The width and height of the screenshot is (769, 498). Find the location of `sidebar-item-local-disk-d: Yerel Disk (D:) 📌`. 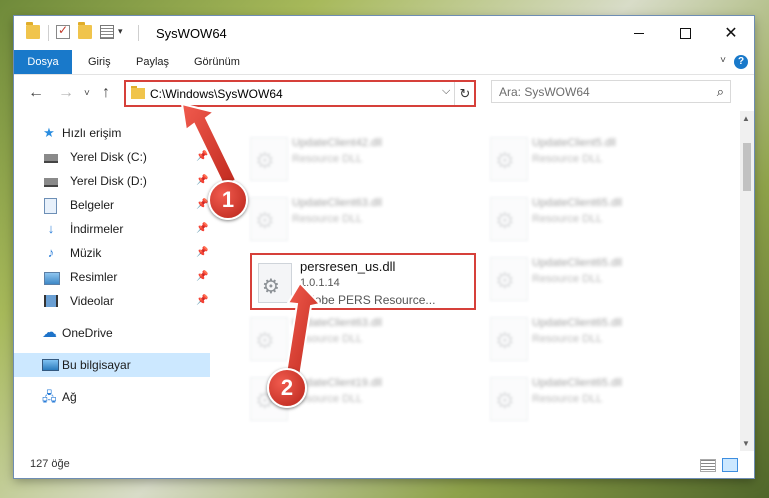

sidebar-item-local-disk-d: Yerel Disk (D:) 📌 is located at coordinates (112, 181).